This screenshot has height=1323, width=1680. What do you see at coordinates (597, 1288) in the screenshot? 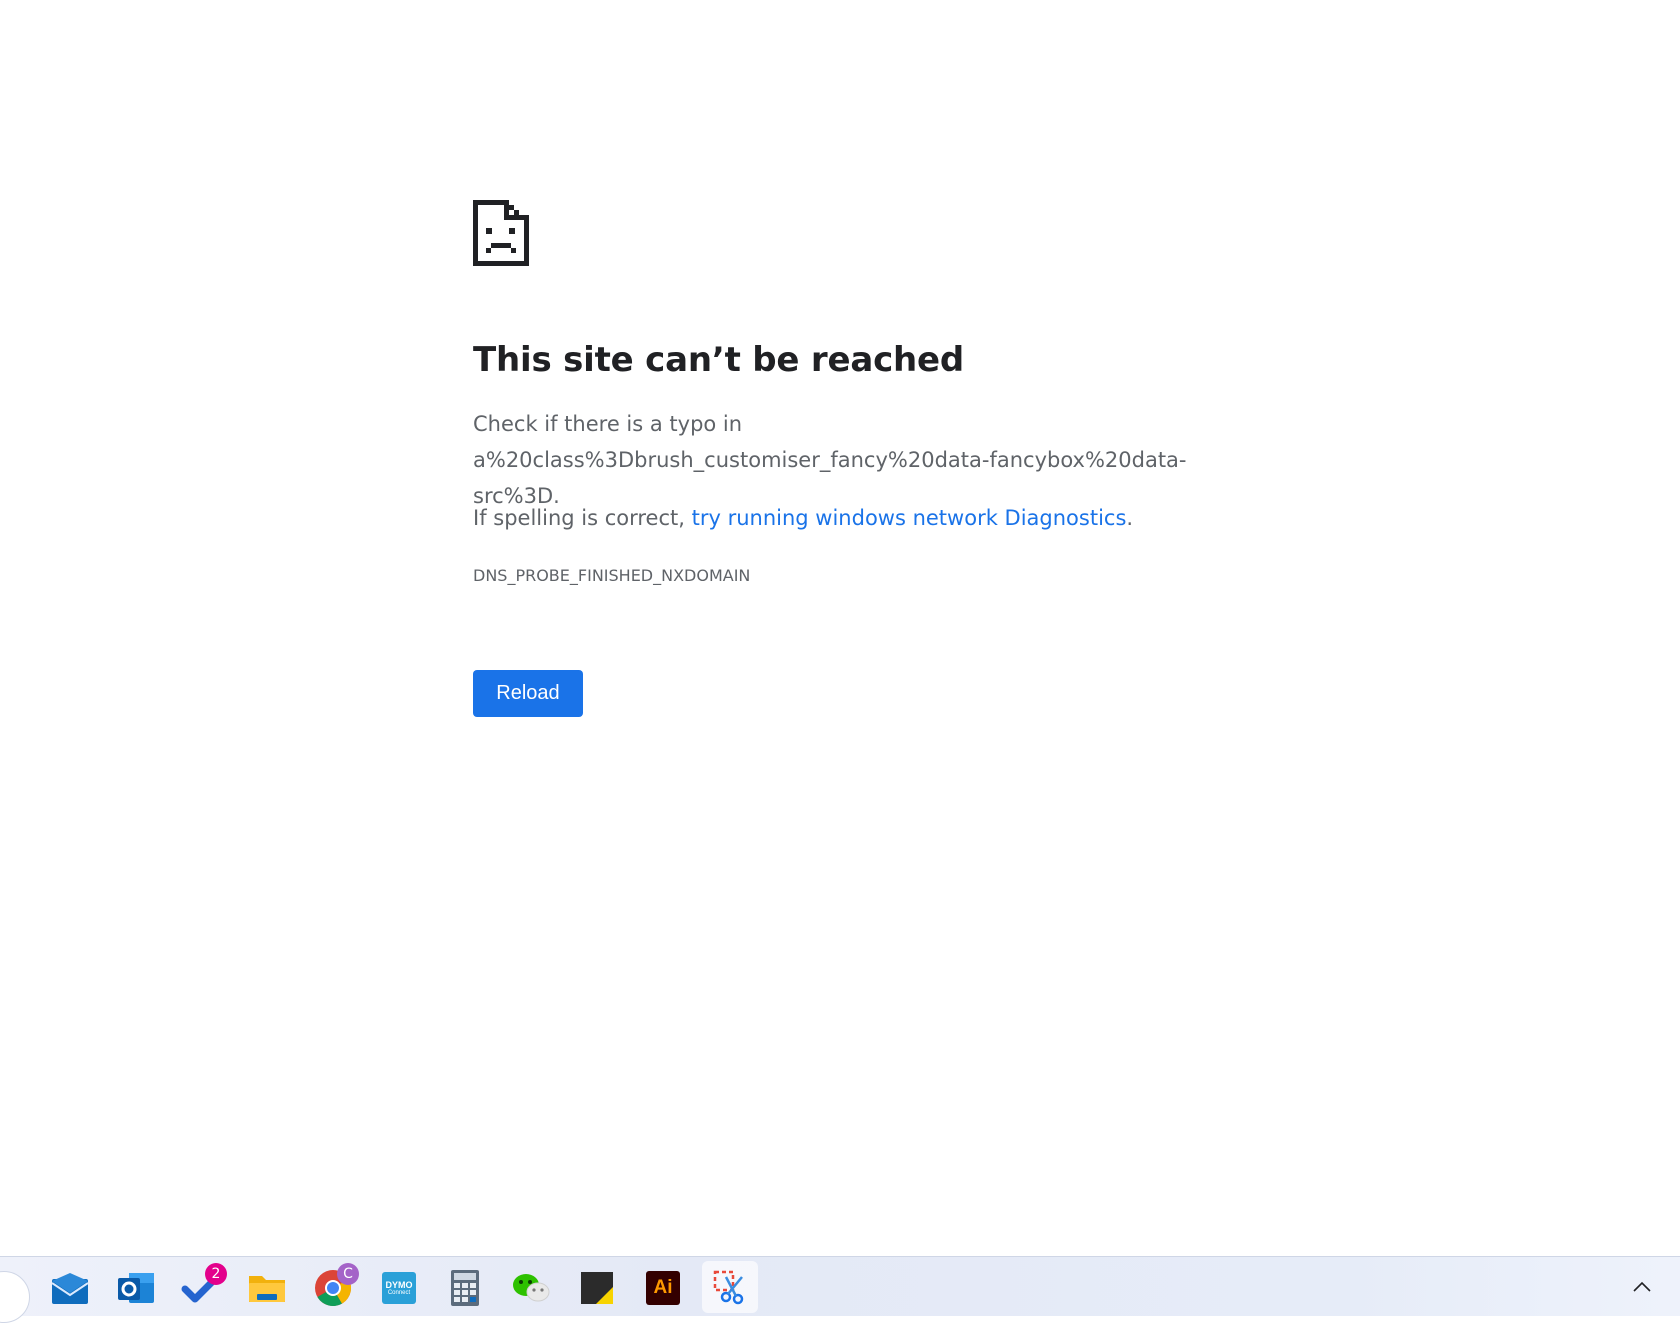
I see `sticky-notes-icon` at bounding box center [597, 1288].